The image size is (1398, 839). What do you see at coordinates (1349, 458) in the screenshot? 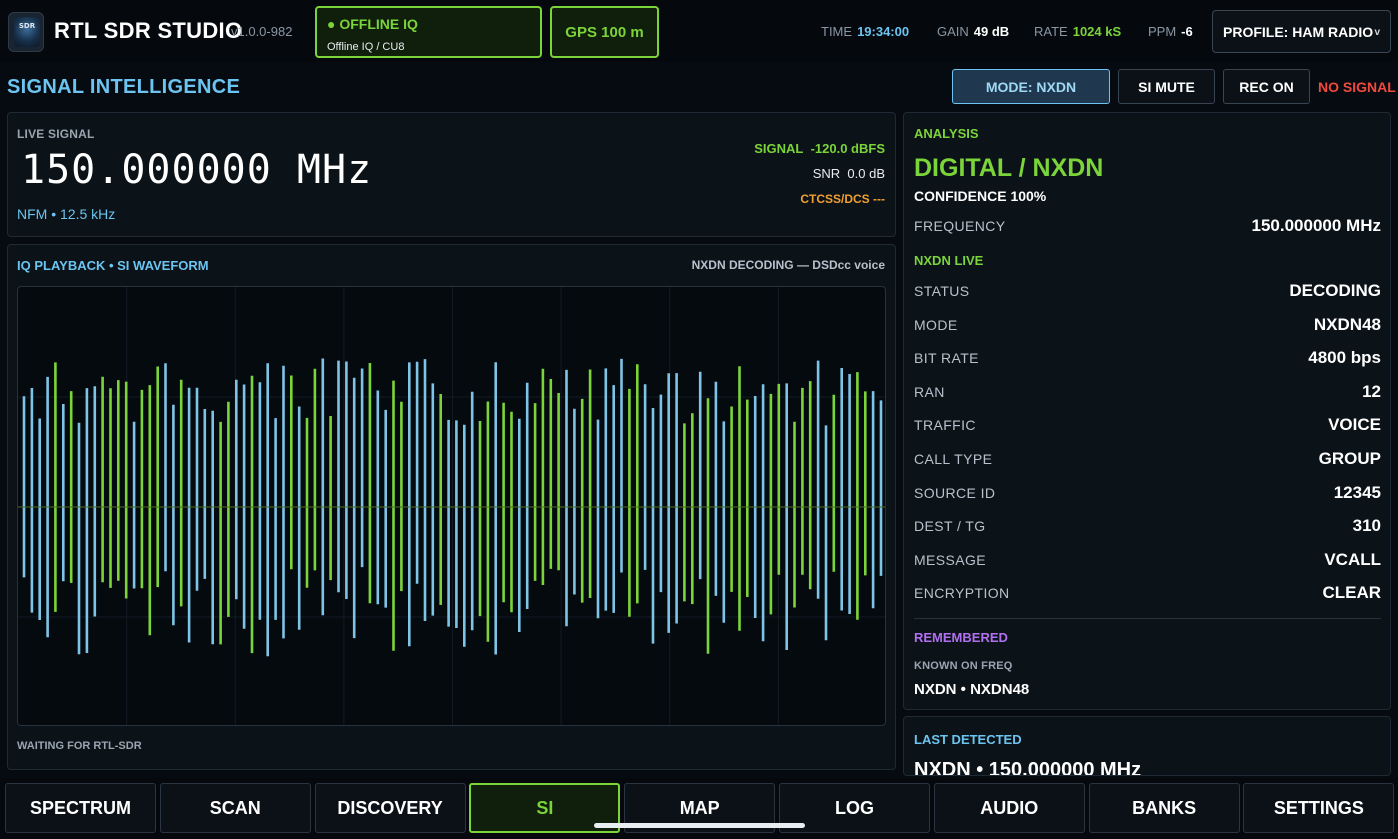
I see `analysis-row-value: GROUP` at bounding box center [1349, 458].